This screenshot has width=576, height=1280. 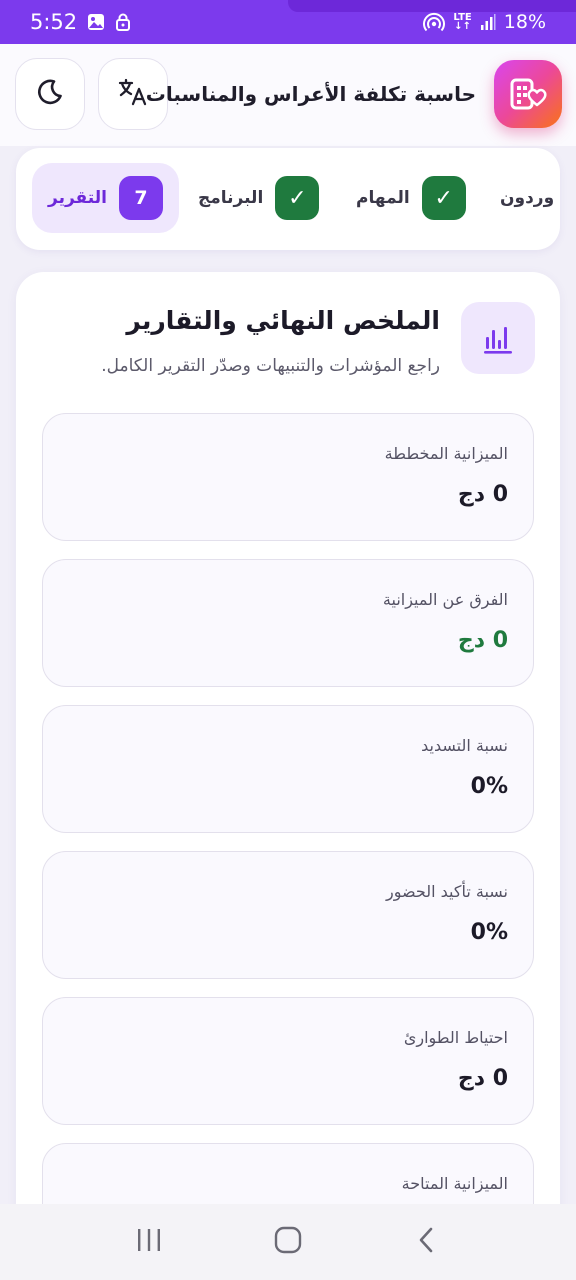 What do you see at coordinates (454, 1183) in the screenshot?
I see `metric-label: الميزانية المتاحة` at bounding box center [454, 1183].